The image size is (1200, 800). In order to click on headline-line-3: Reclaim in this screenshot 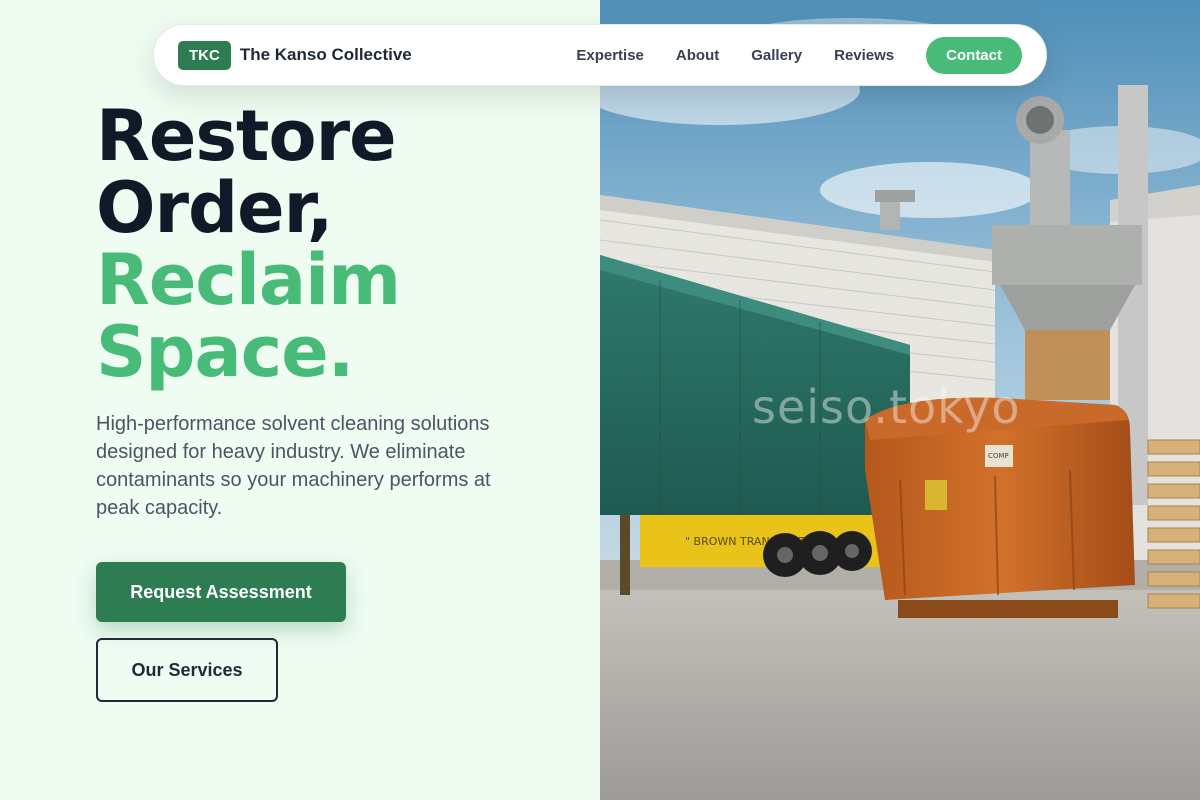, I will do `click(248, 280)`.